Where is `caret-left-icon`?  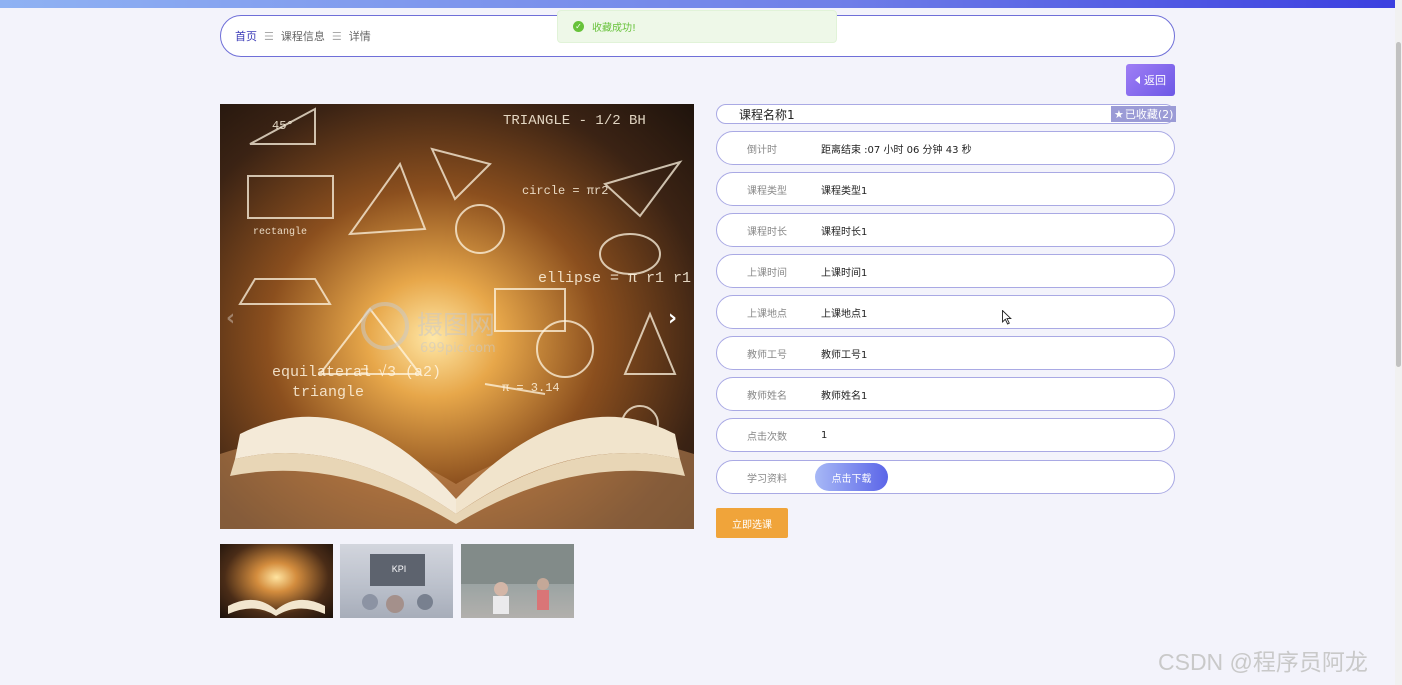 caret-left-icon is located at coordinates (1137, 80).